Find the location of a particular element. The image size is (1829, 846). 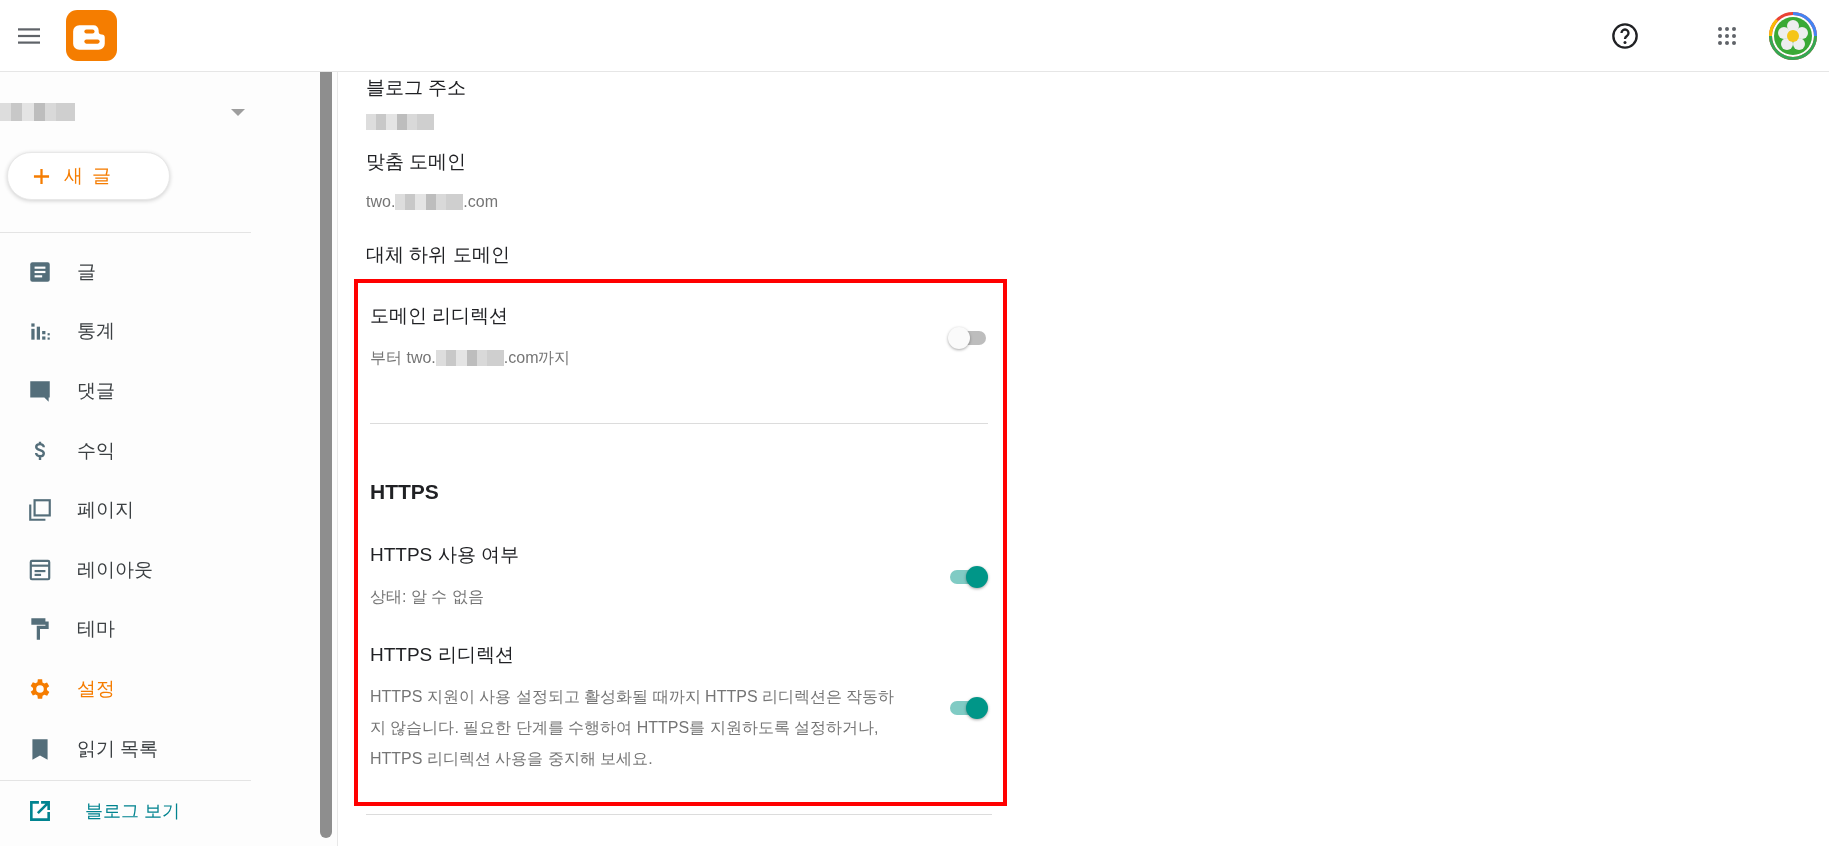

setting-label: 도메인 리디렉션 is located at coordinates (440, 315).